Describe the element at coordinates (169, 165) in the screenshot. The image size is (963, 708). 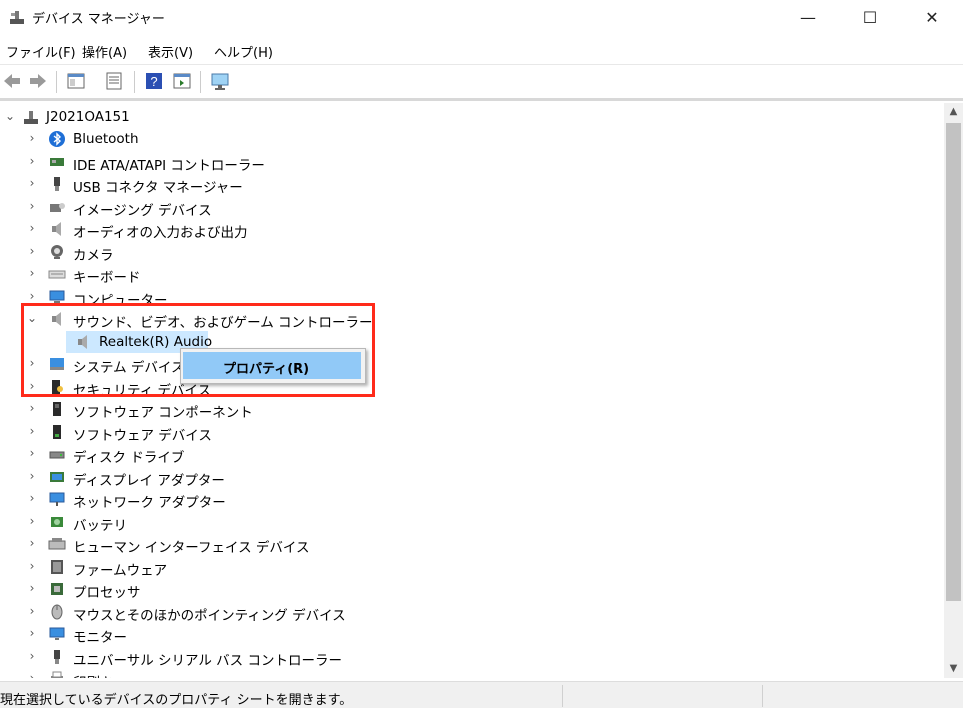
I see `tree-item-label: IDE ATA/ATAPI コントローラー` at that location.